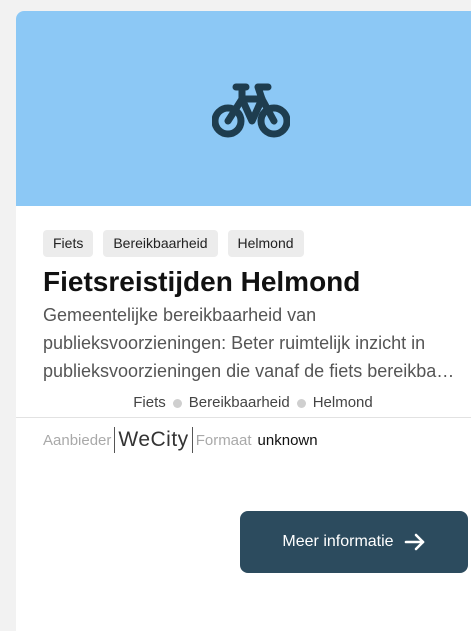  What do you see at coordinates (342, 402) in the screenshot?
I see `keyword: Helmond` at bounding box center [342, 402].